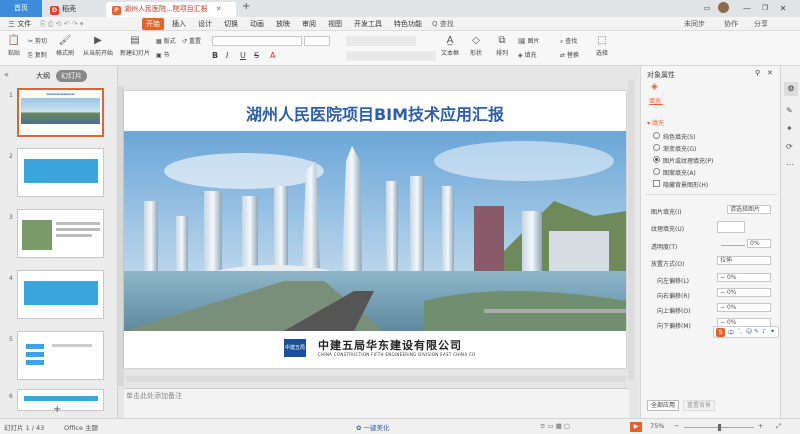 Image resolution: width=800 pixels, height=434 pixels. Describe the element at coordinates (656, 171) in the screenshot. I see `pattern-fill-radio` at that location.